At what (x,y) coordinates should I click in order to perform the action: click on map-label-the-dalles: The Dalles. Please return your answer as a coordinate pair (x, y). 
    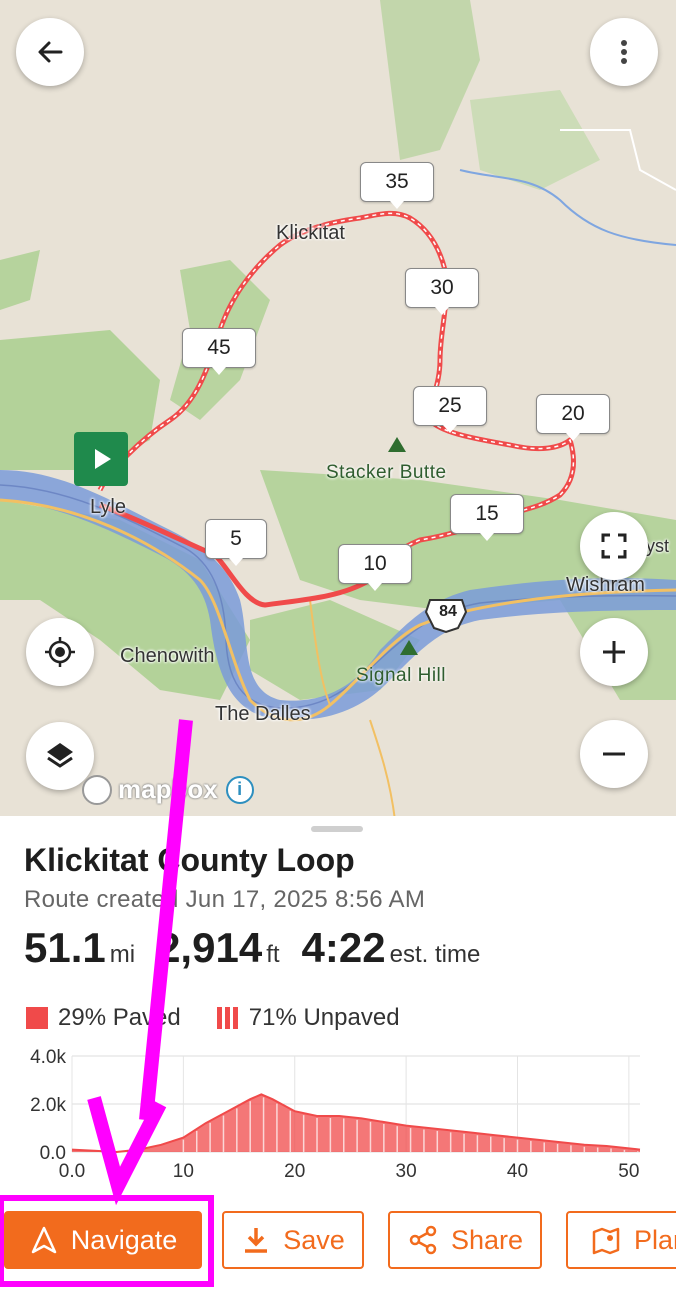
    Looking at the image, I should click on (263, 714).